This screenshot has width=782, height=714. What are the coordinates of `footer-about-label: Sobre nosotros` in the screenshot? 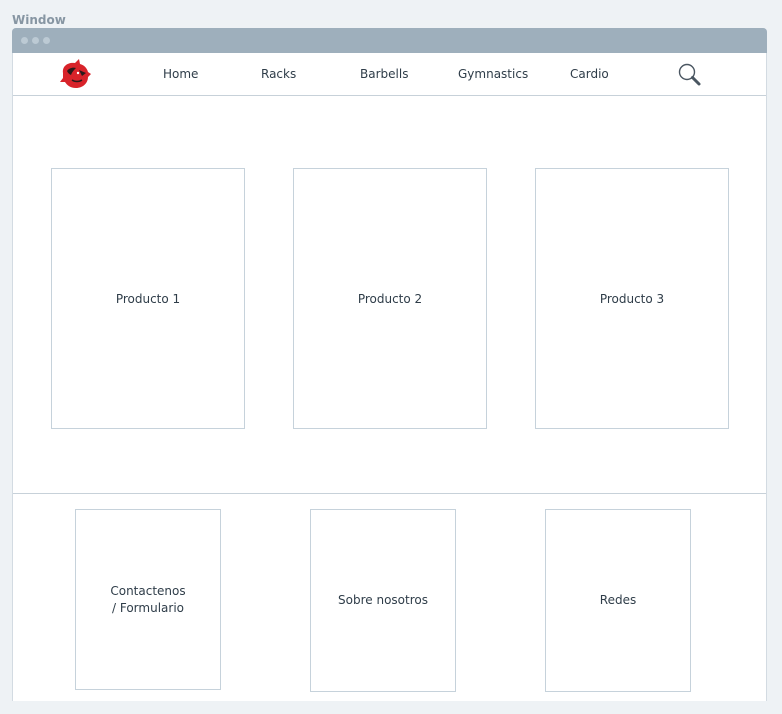 It's located at (383, 600).